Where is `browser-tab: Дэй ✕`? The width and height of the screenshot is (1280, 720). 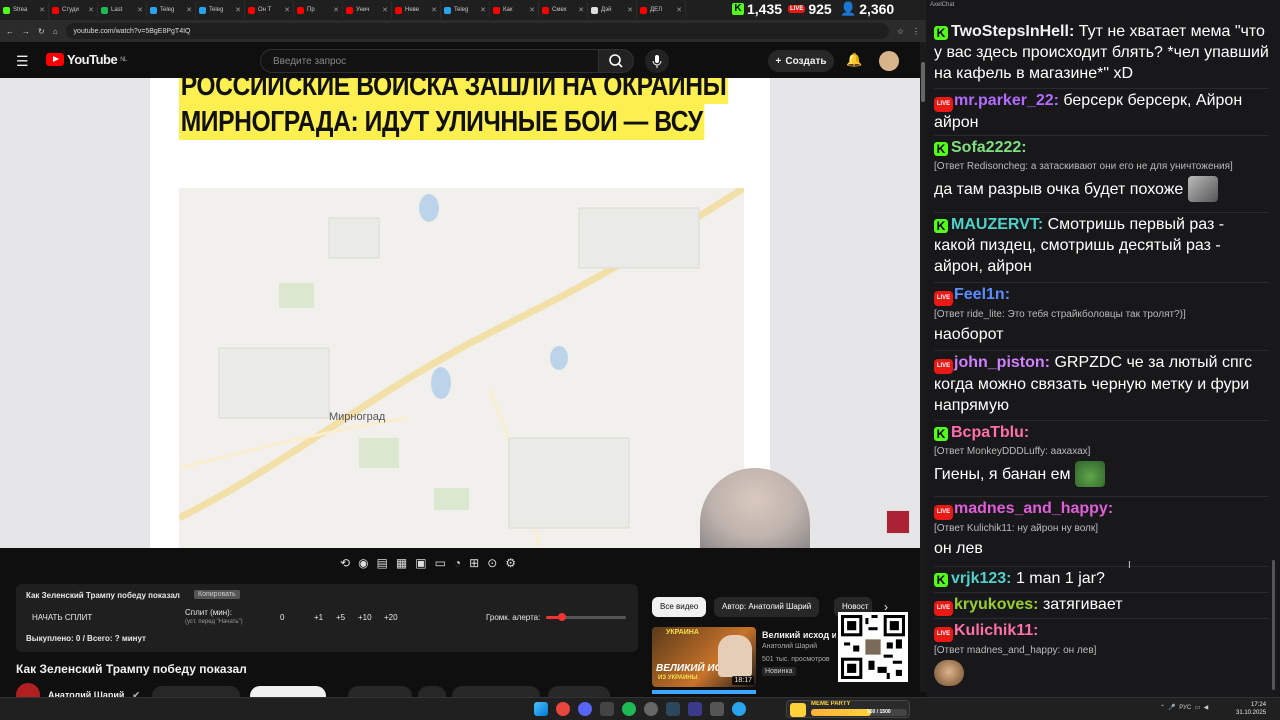
browser-tab: Дэй ✕ is located at coordinates (612, 10).